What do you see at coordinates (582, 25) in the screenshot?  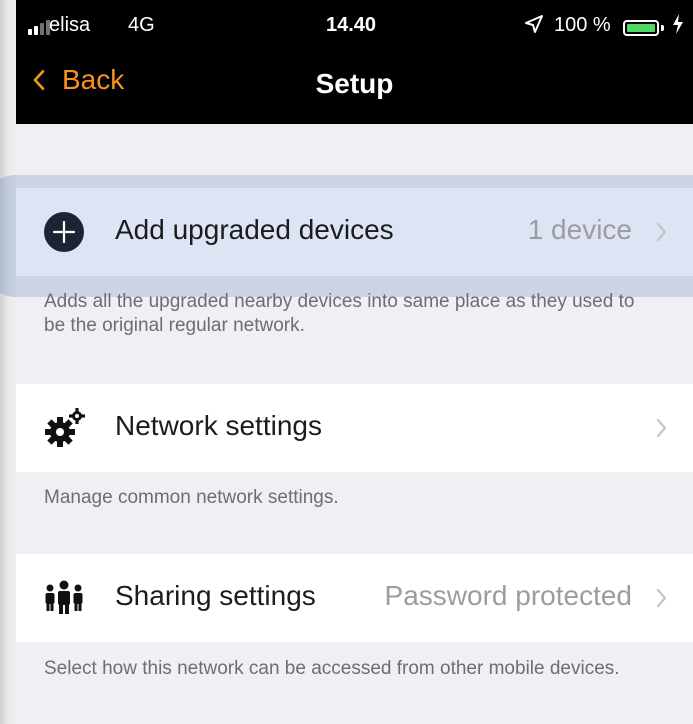 I see `battery-percentage: 100 %` at bounding box center [582, 25].